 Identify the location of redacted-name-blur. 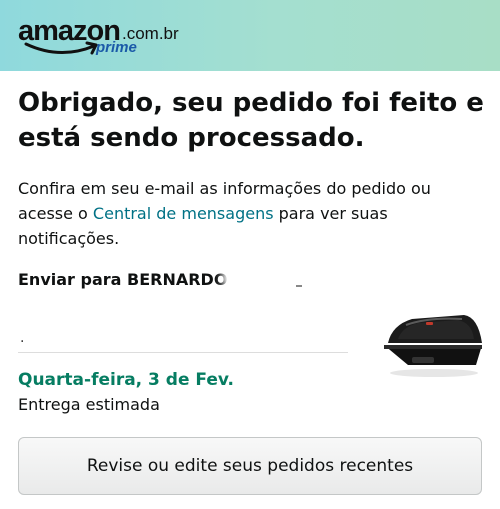
(274, 277).